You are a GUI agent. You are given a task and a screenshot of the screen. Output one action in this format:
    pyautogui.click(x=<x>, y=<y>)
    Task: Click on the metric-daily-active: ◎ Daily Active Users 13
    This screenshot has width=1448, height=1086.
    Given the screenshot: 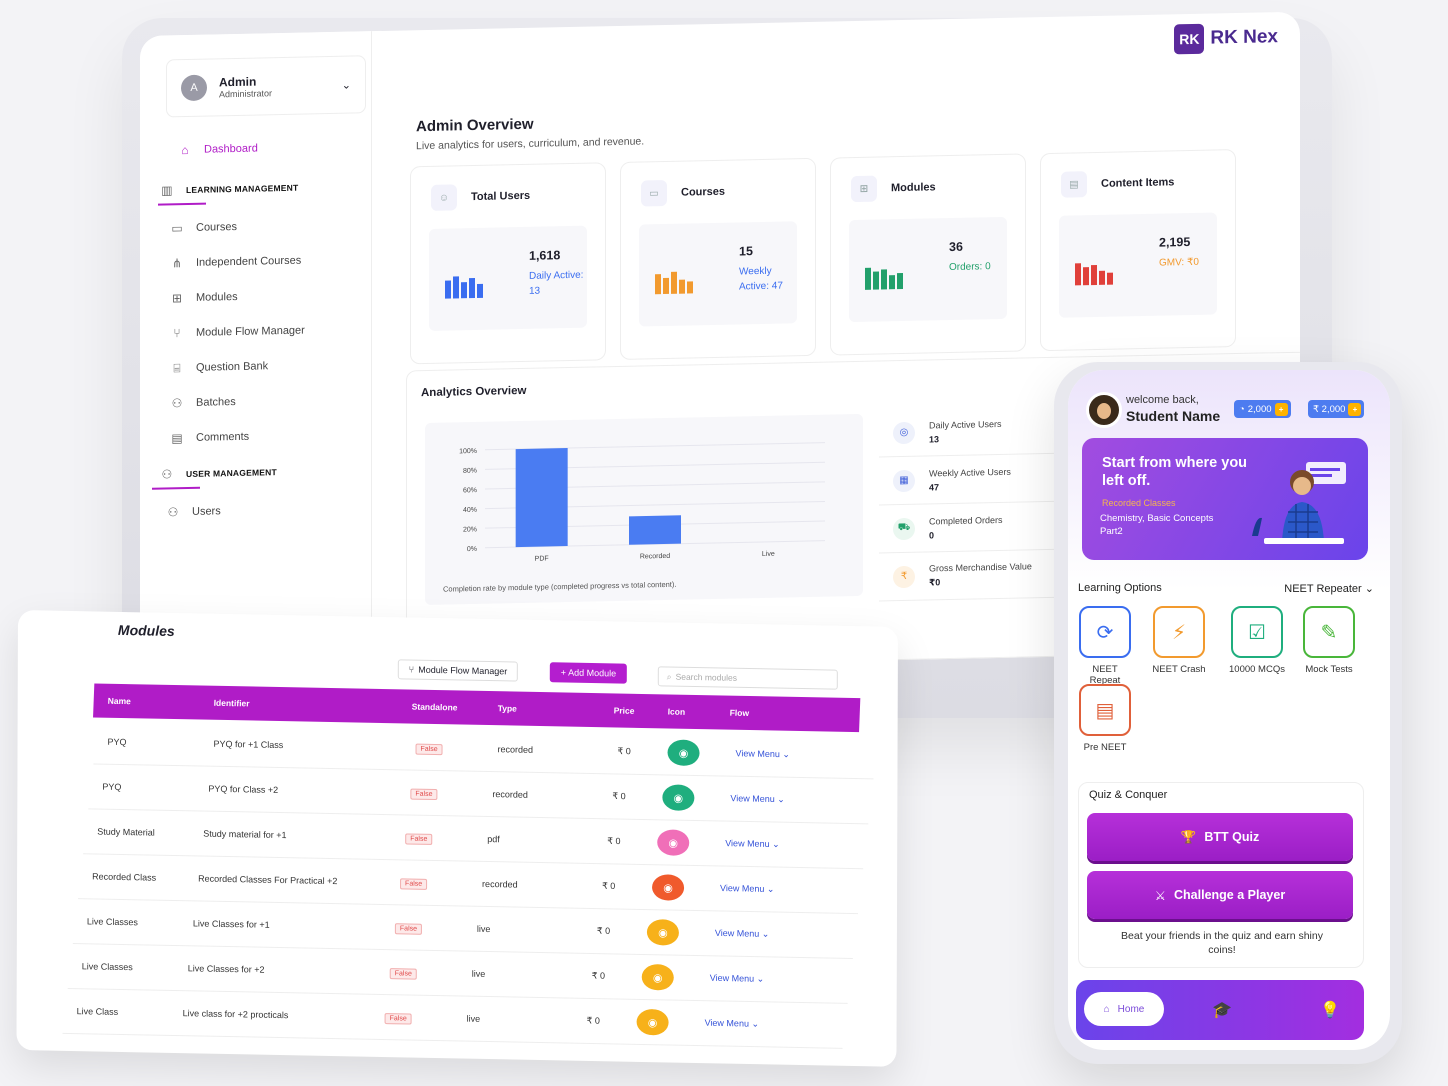 What is the action you would take?
    pyautogui.click(x=969, y=431)
    